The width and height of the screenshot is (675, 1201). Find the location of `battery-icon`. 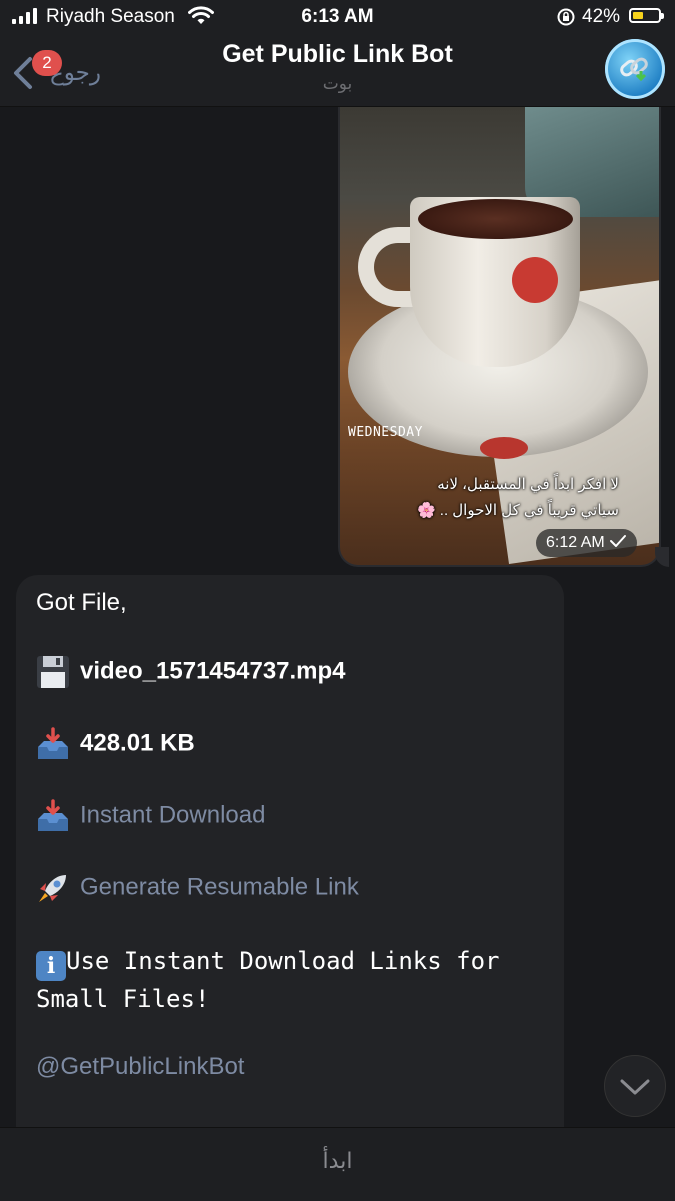

battery-icon is located at coordinates (646, 15).